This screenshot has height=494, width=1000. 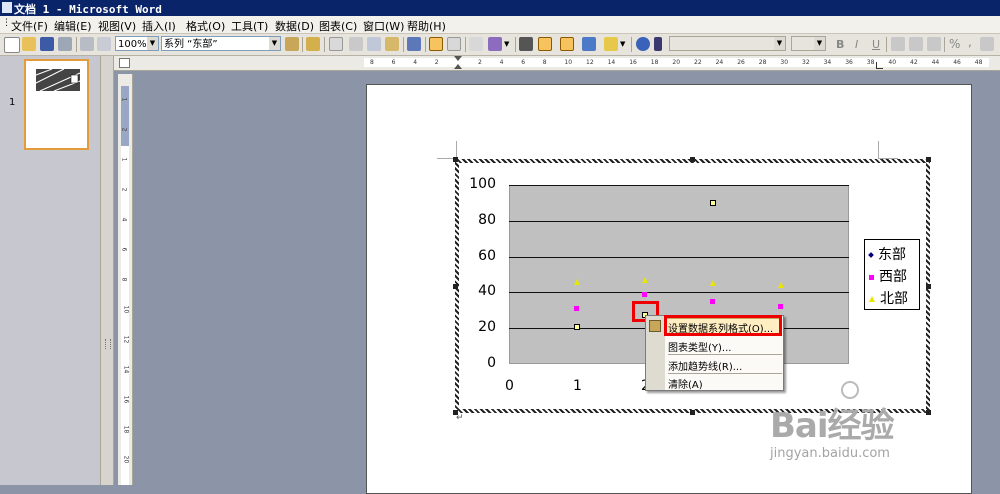 What do you see at coordinates (249, 26) in the screenshot?
I see `menu-tools: 工具(T)` at bounding box center [249, 26].